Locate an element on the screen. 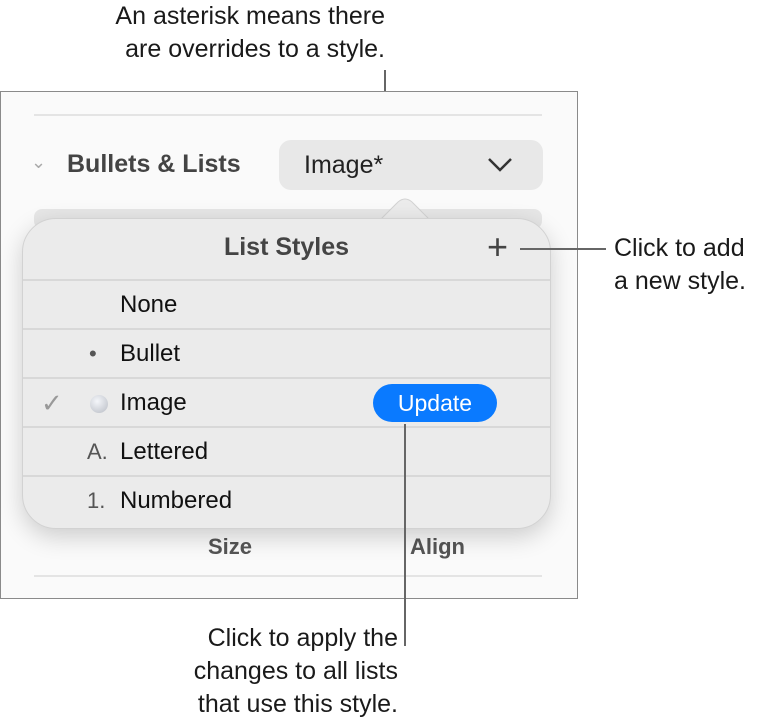 The height and width of the screenshot is (726, 780). list-item-lettered: A. Lettered is located at coordinates (286, 451).